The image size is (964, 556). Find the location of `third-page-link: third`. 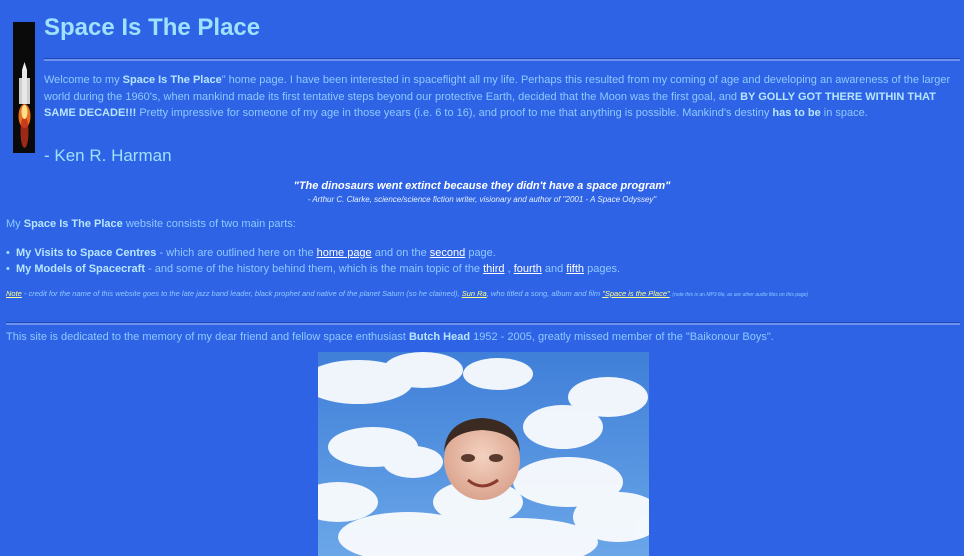

third-page-link: third is located at coordinates (493, 269).